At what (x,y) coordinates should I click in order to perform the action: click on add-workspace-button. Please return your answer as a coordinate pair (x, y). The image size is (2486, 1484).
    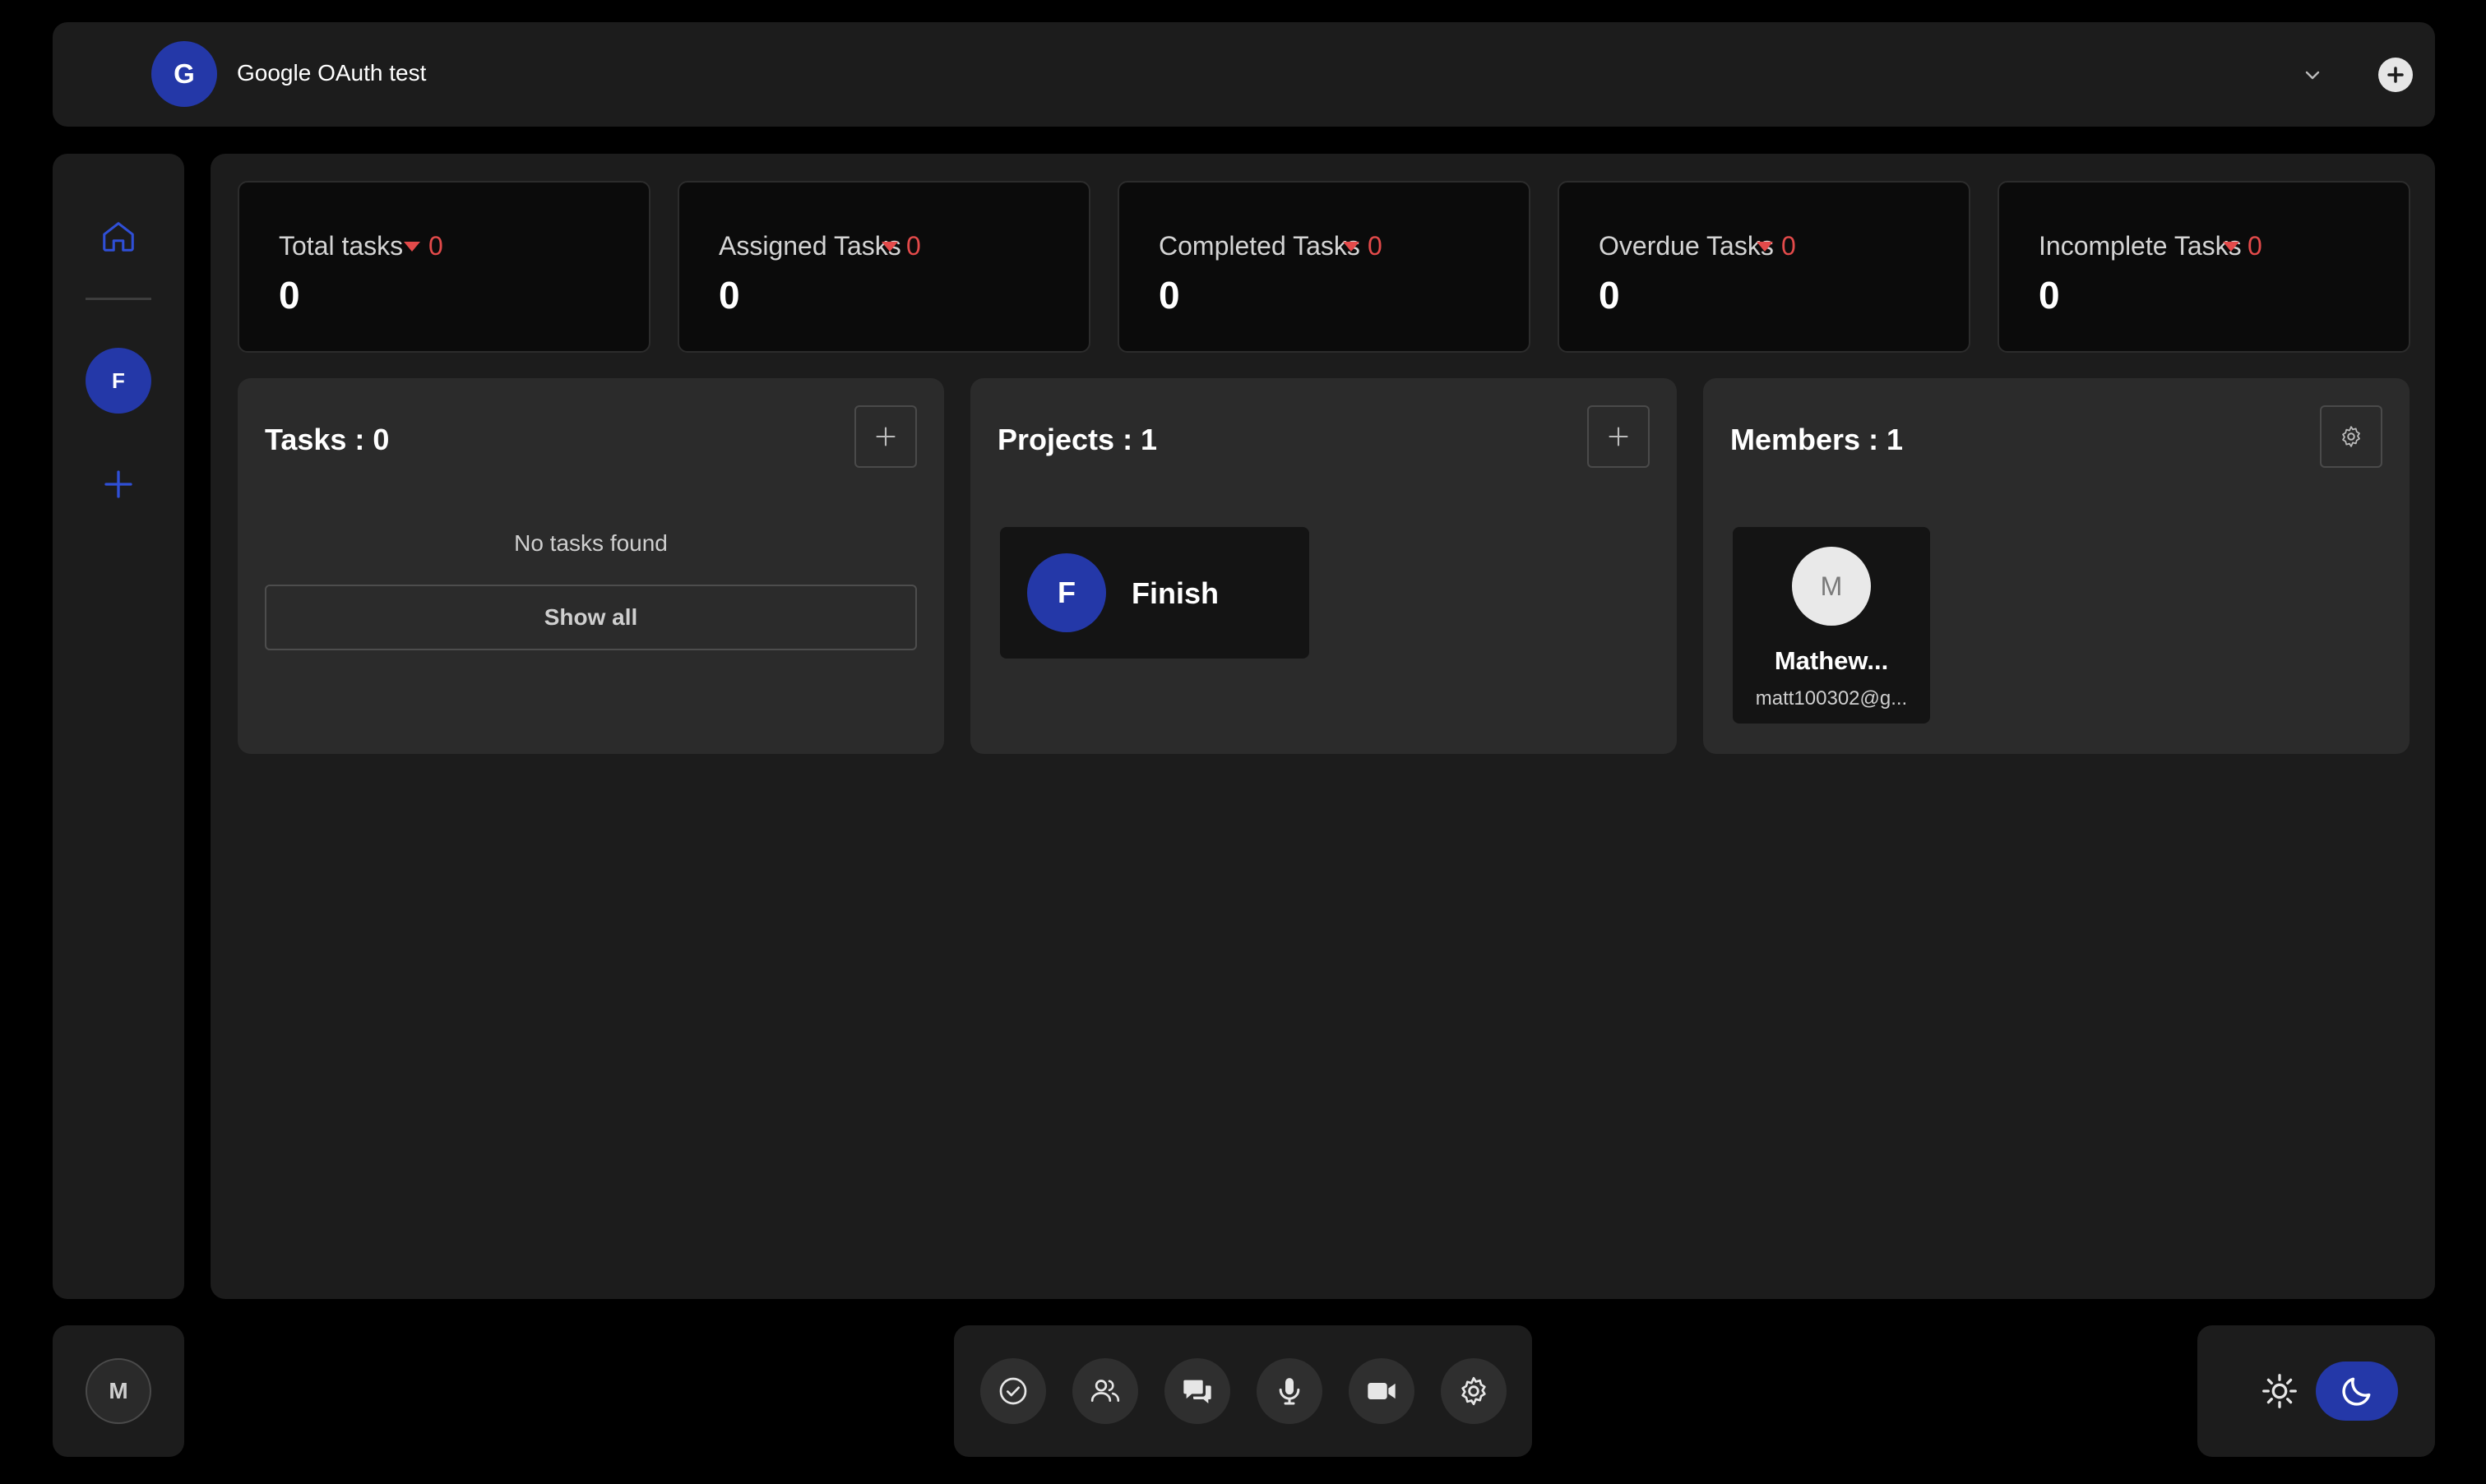
    Looking at the image, I should click on (2395, 75).